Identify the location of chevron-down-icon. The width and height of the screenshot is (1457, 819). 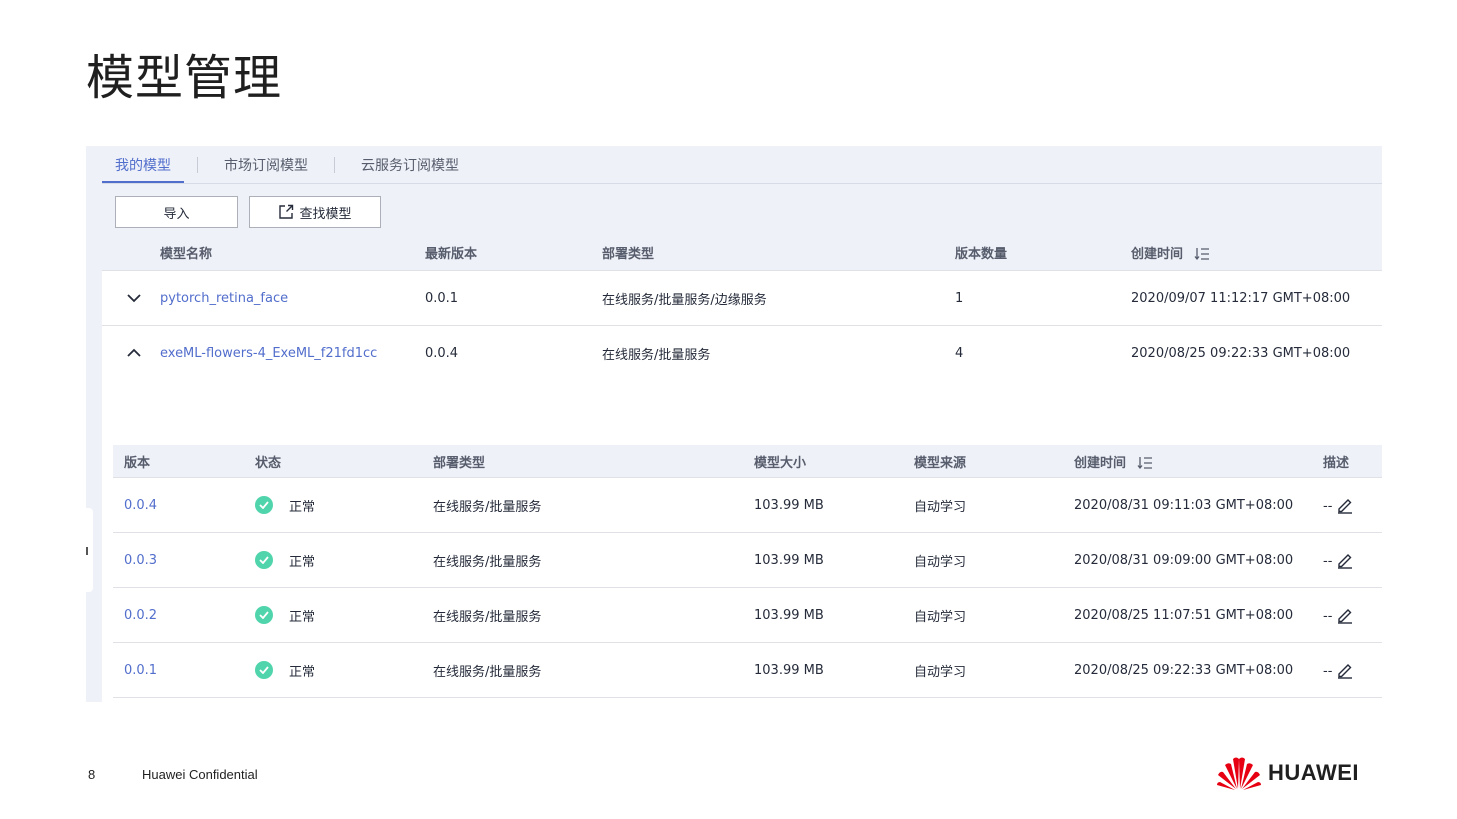
(134, 298).